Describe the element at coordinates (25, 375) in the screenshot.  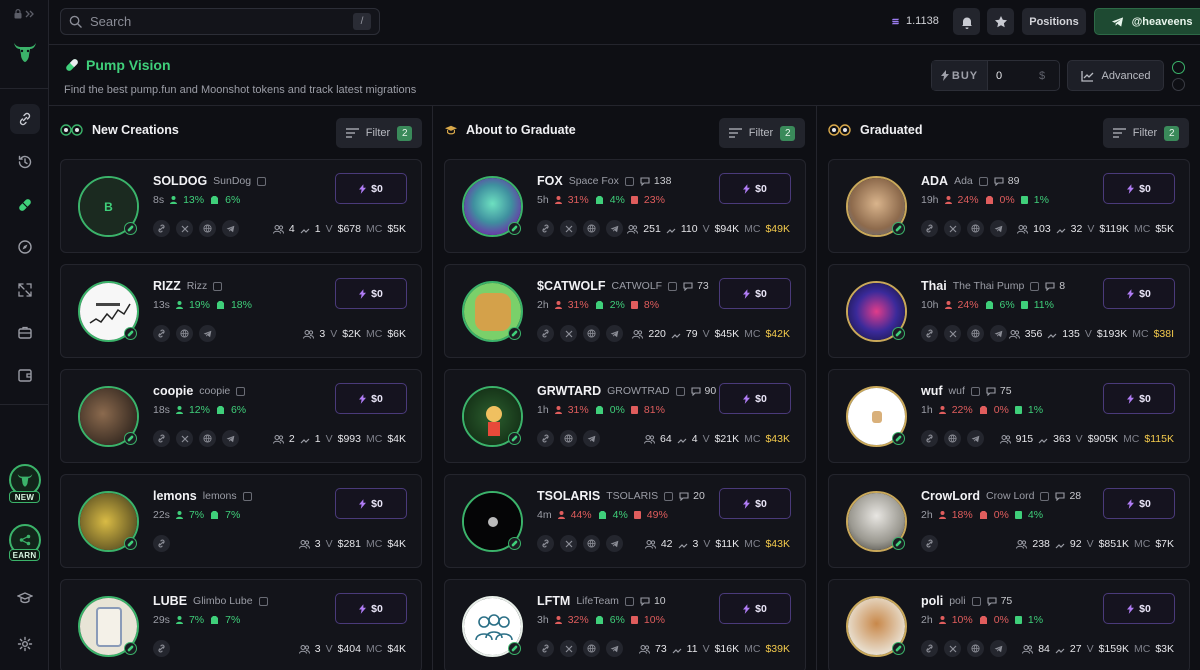
I see `nav-wallet` at that location.